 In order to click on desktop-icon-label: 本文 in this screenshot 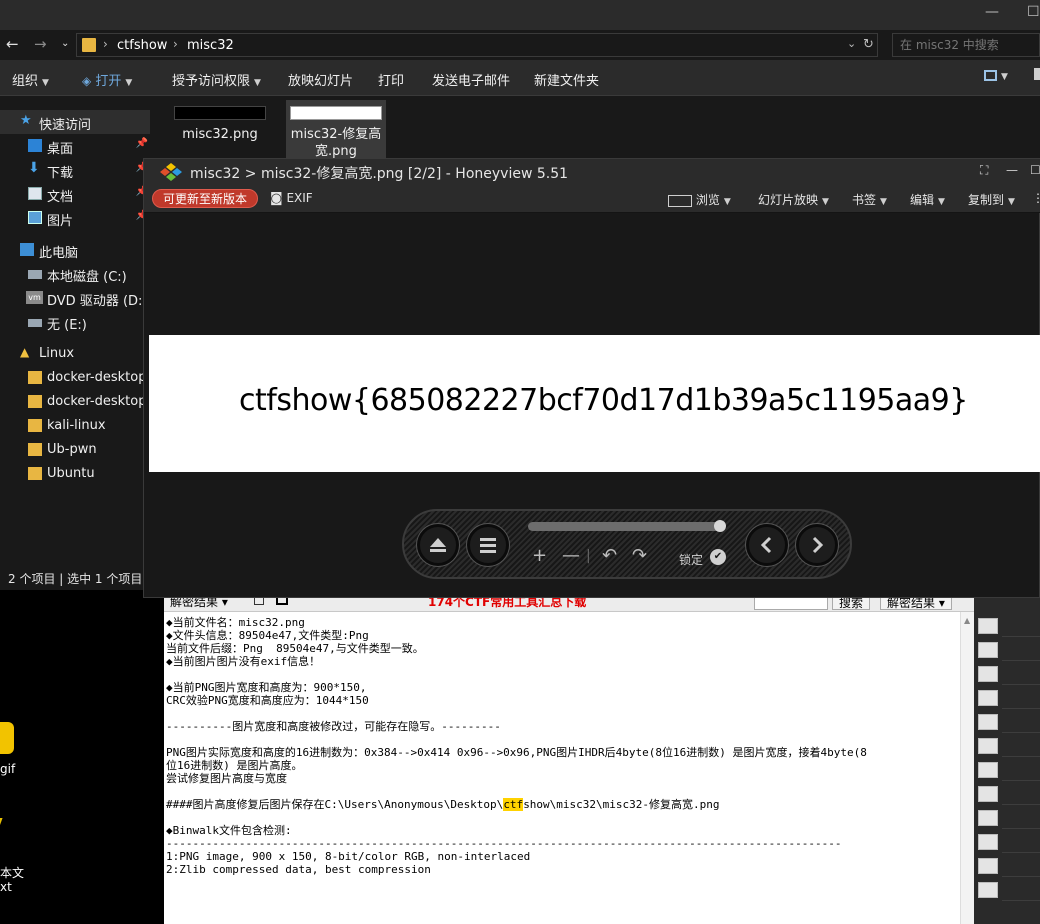, I will do `click(12, 873)`.